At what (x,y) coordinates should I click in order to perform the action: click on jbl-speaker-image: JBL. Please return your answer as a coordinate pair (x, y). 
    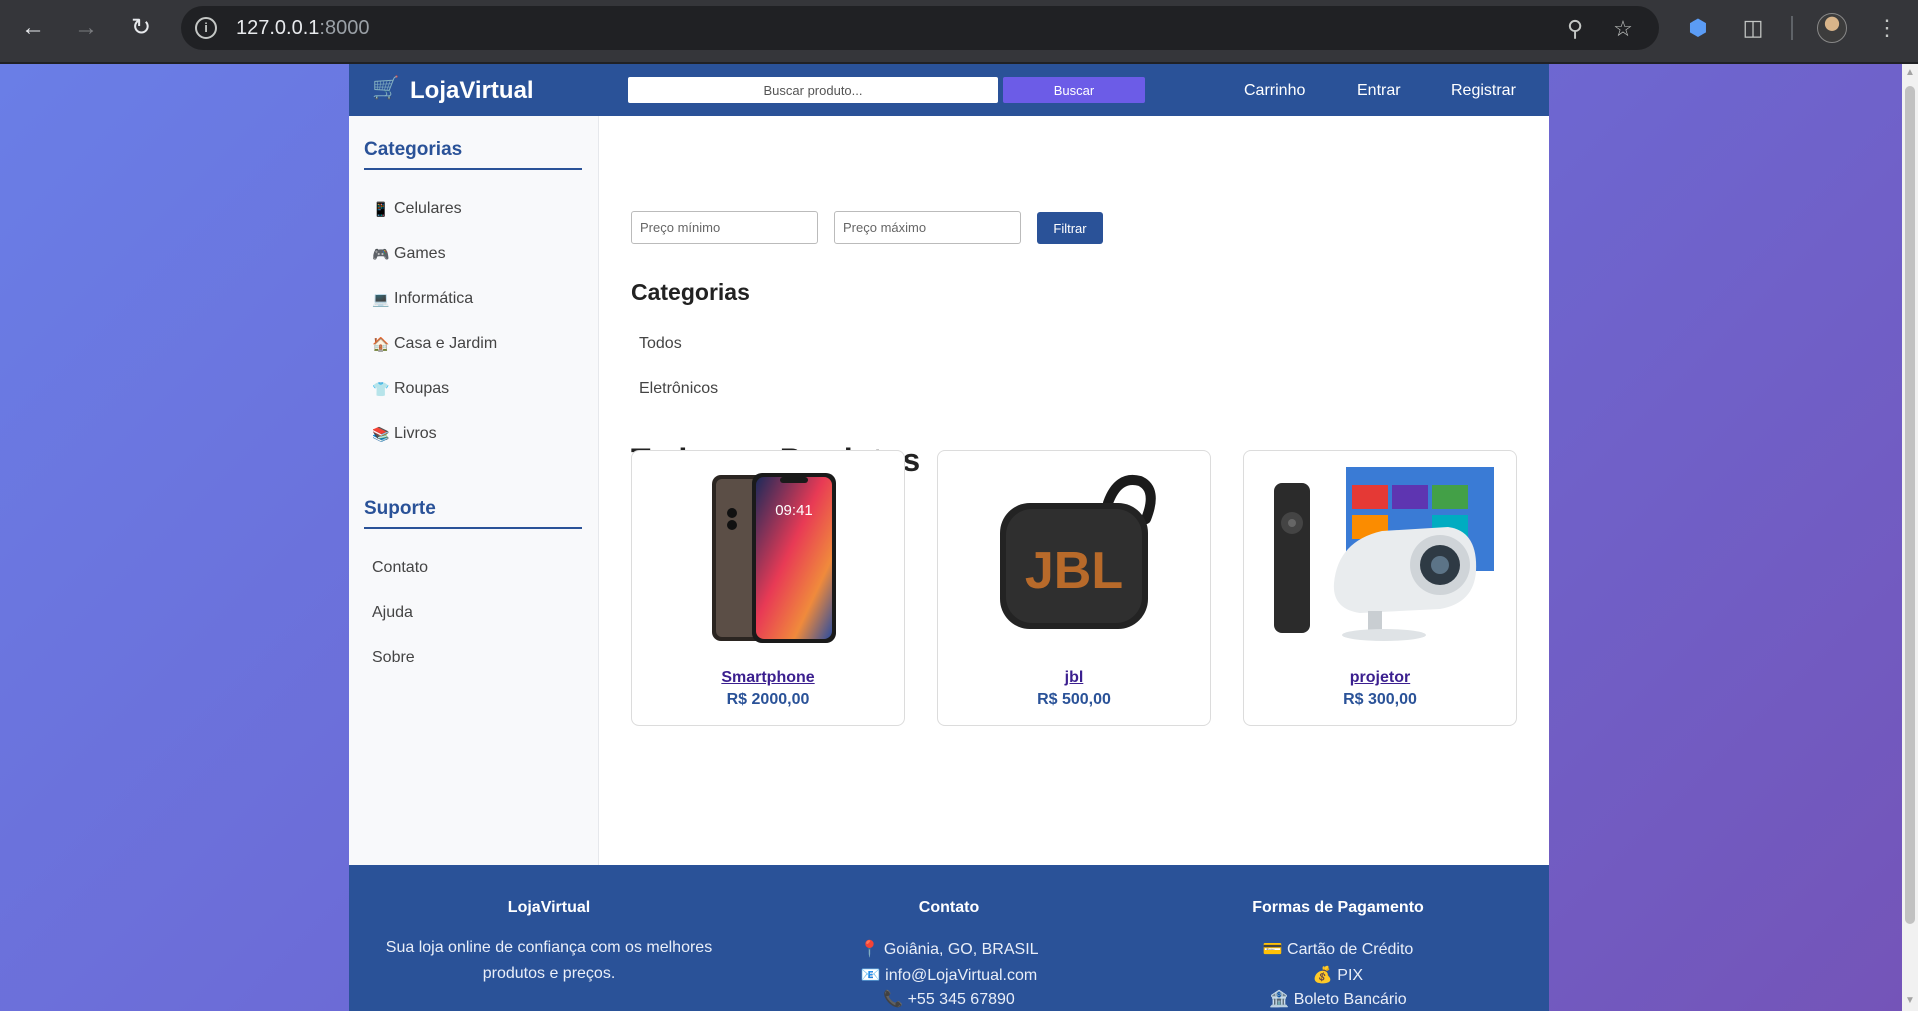
    Looking at the image, I should click on (1074, 553).